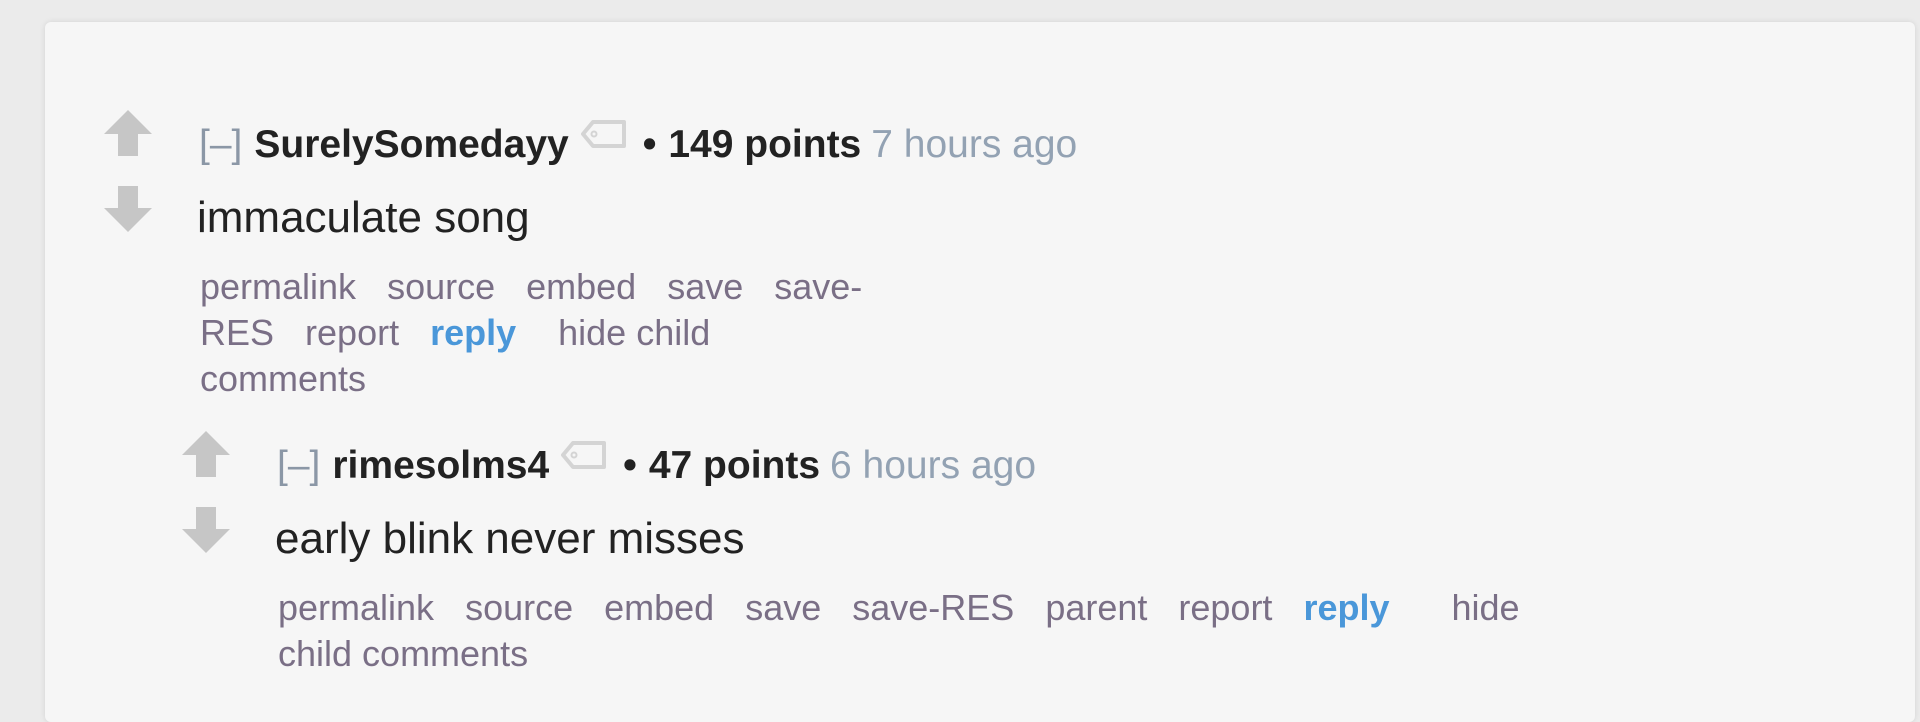 Image resolution: width=1920 pixels, height=722 pixels. Describe the element at coordinates (638, 141) in the screenshot. I see `comment-tagline: [–] SurelySomedayy • 149 points 7 hours ago` at that location.